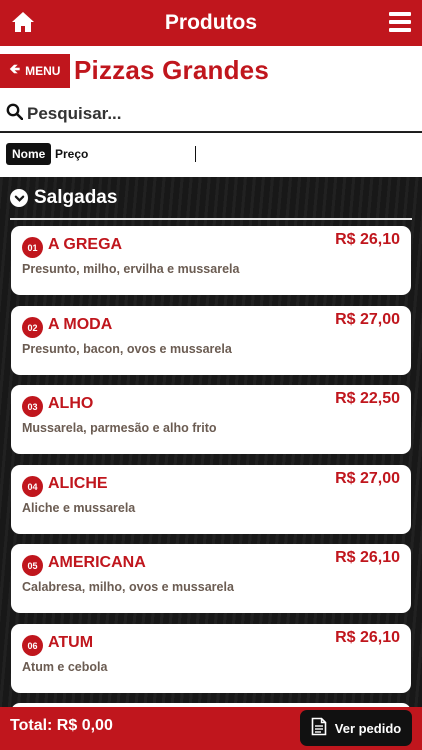 This screenshot has width=422, height=750. Describe the element at coordinates (119, 428) in the screenshot. I see `product-description: Mussarela, parmesão e alho frito` at that location.